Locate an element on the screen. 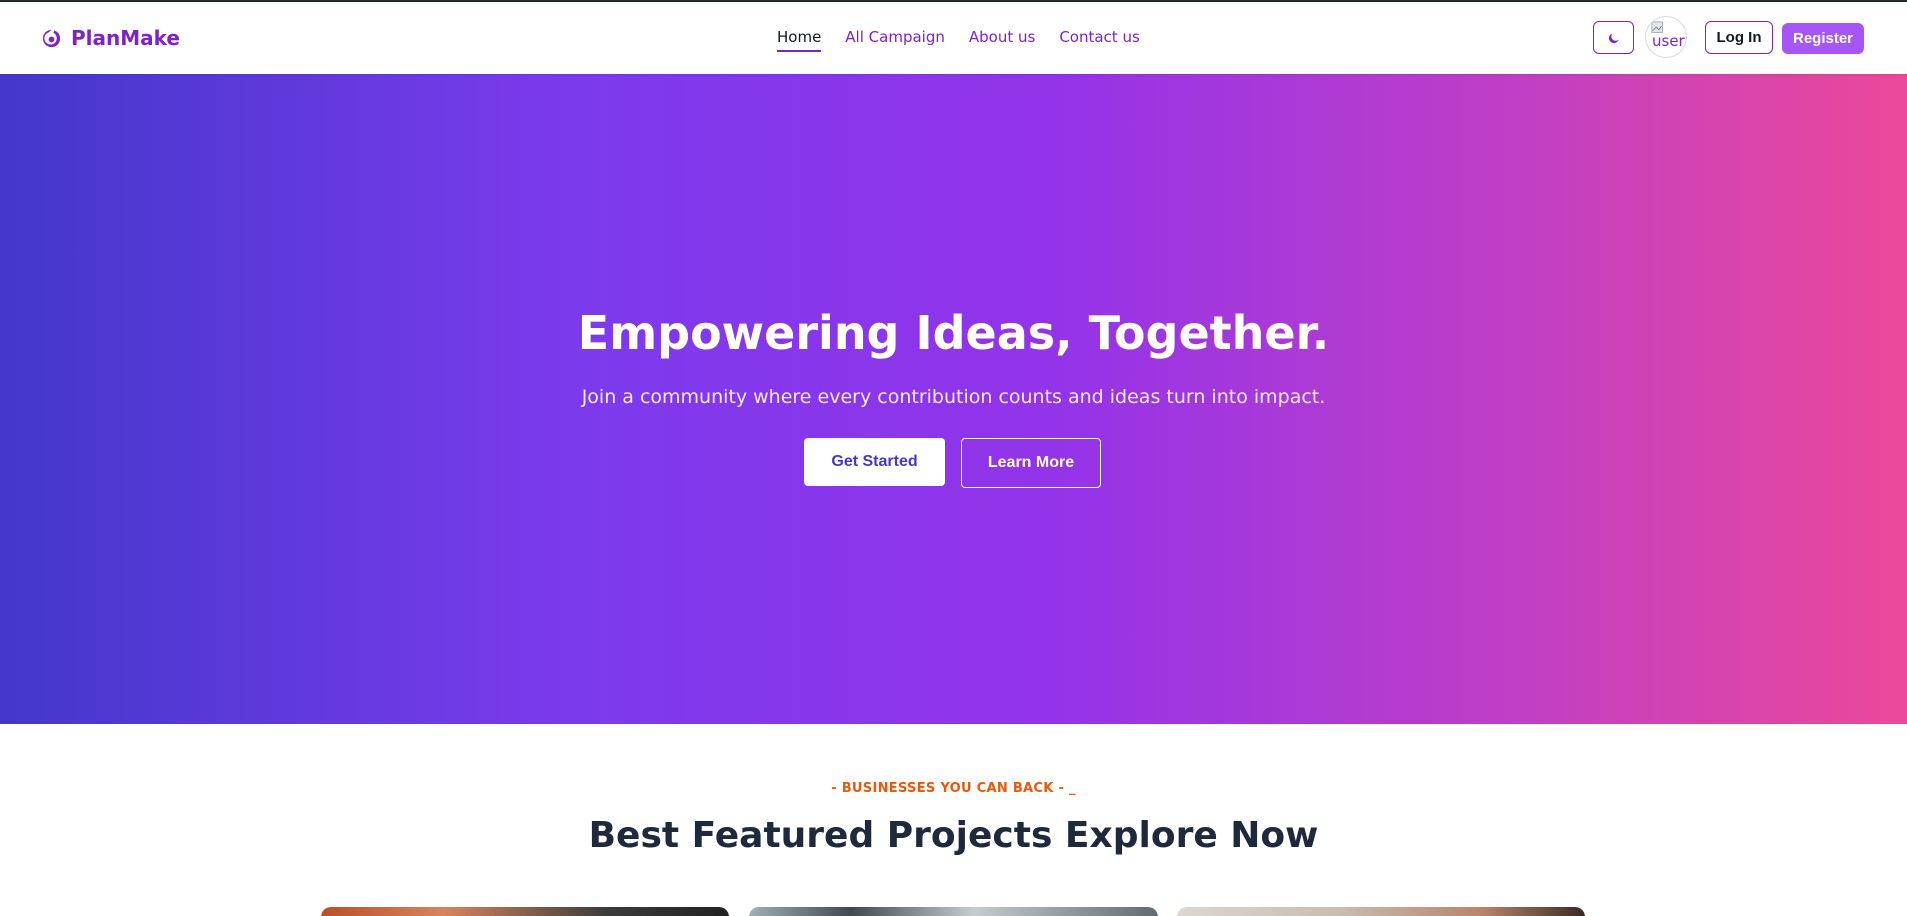 The width and height of the screenshot is (1907, 916). nav-link-all-campaign: All Campaign is located at coordinates (895, 40).